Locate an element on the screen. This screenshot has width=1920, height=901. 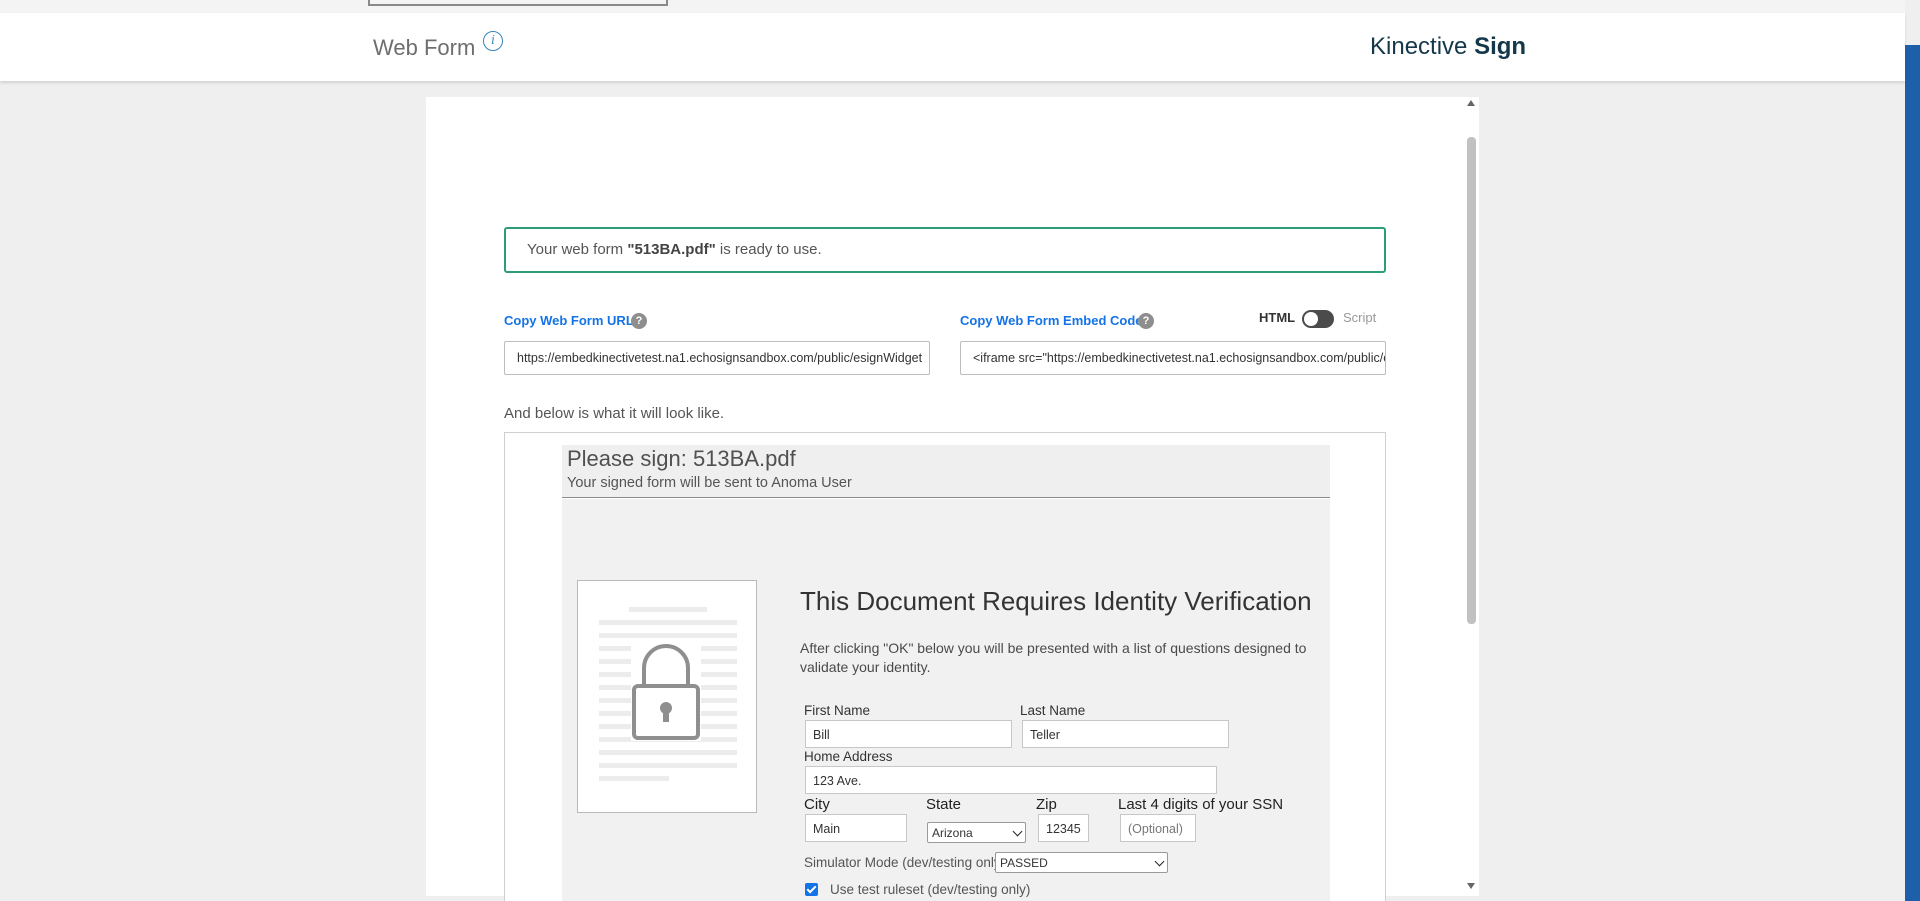
zip-field: 12345 is located at coordinates (1063, 828).